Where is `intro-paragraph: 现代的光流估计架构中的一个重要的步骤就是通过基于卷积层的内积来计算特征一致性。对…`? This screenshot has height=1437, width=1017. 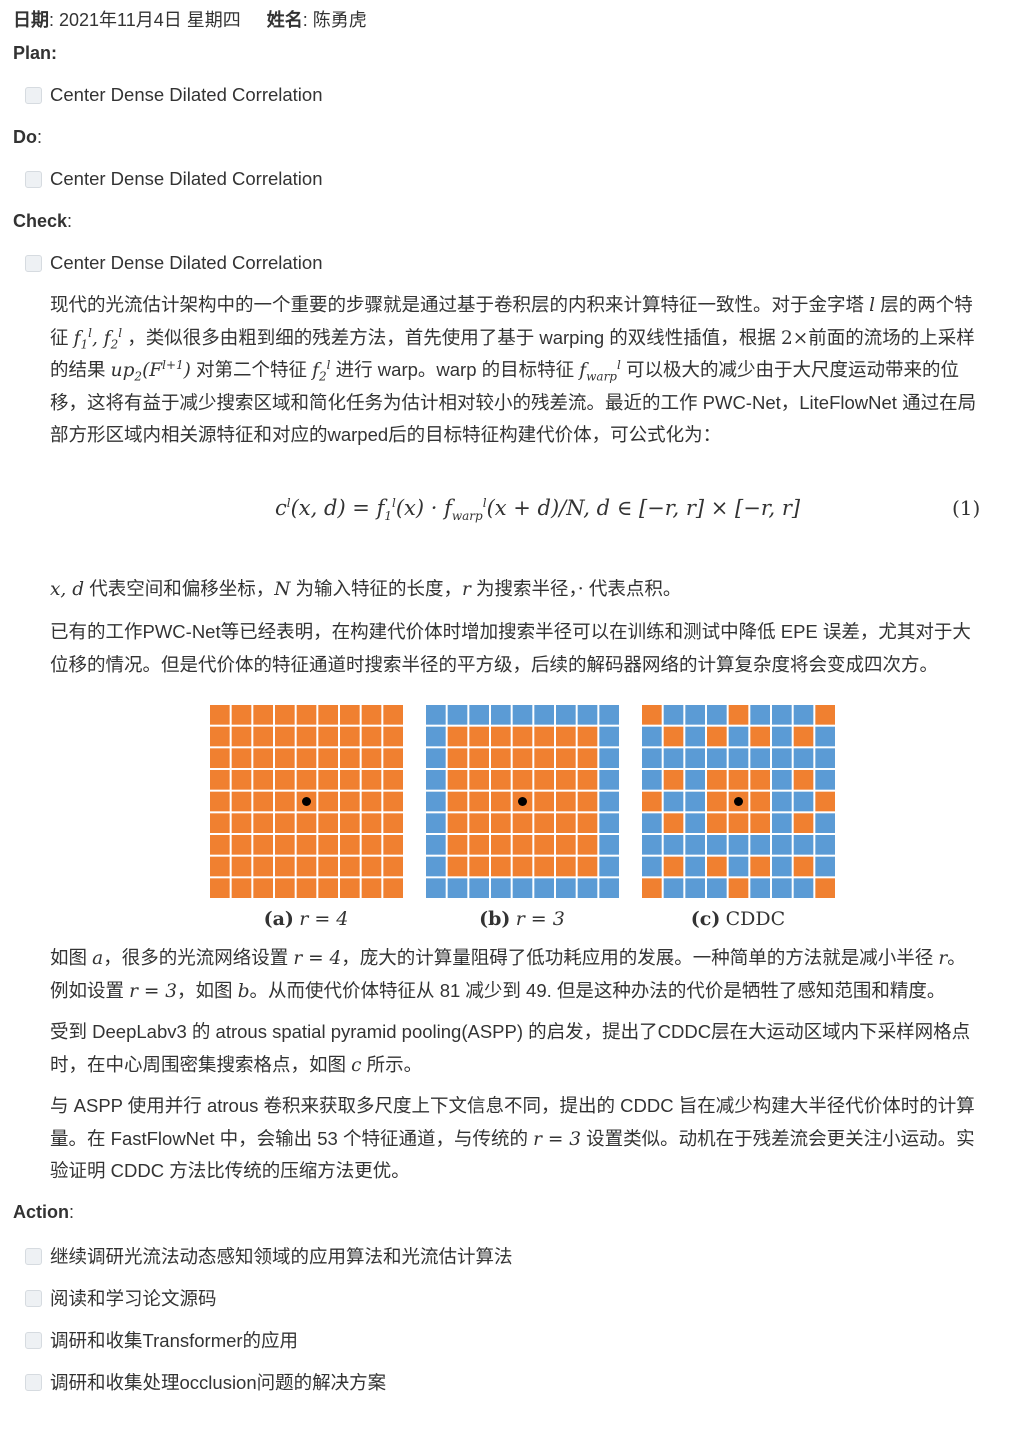 intro-paragraph: 现代的光流估计架构中的一个重要的步骤就是通过基于卷积层的内积来计算特征一致性。对… is located at coordinates (513, 369).